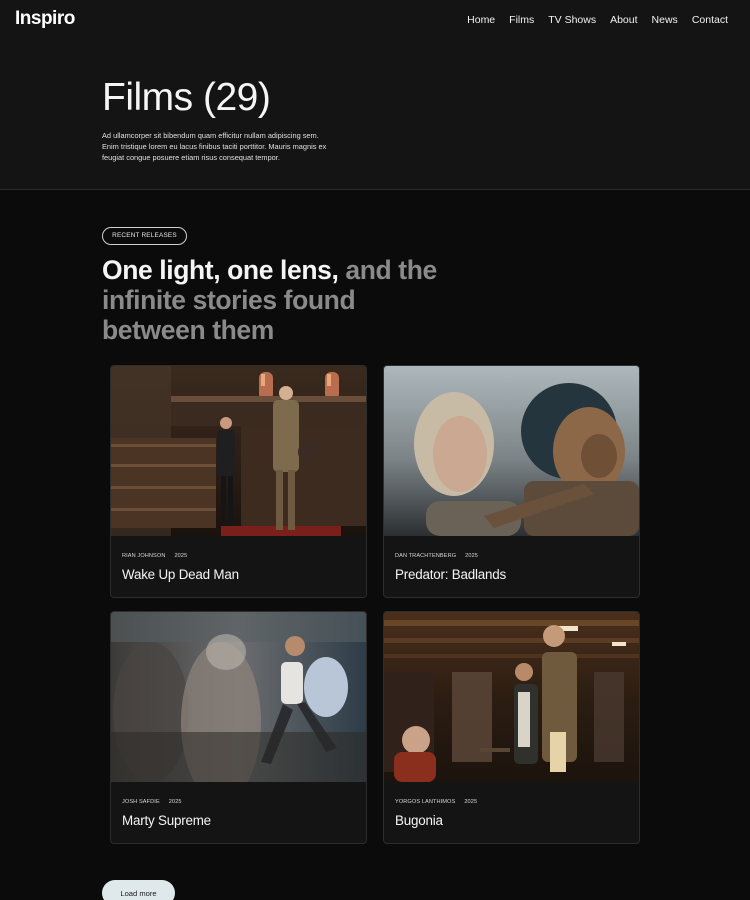  I want to click on page-title: Films (29), so click(186, 97).